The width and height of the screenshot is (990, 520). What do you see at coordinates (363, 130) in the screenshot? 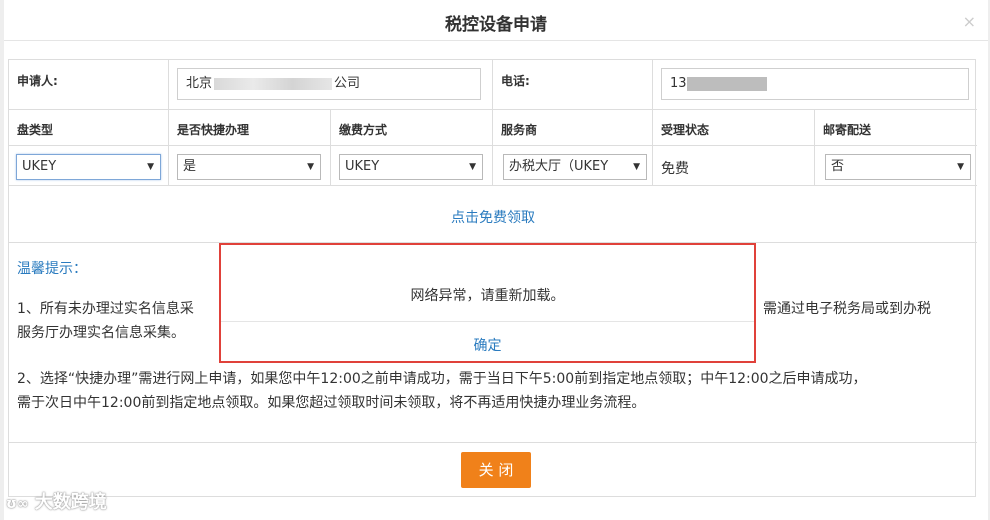
I see `header-payment-text: 缴费方式` at bounding box center [363, 130].